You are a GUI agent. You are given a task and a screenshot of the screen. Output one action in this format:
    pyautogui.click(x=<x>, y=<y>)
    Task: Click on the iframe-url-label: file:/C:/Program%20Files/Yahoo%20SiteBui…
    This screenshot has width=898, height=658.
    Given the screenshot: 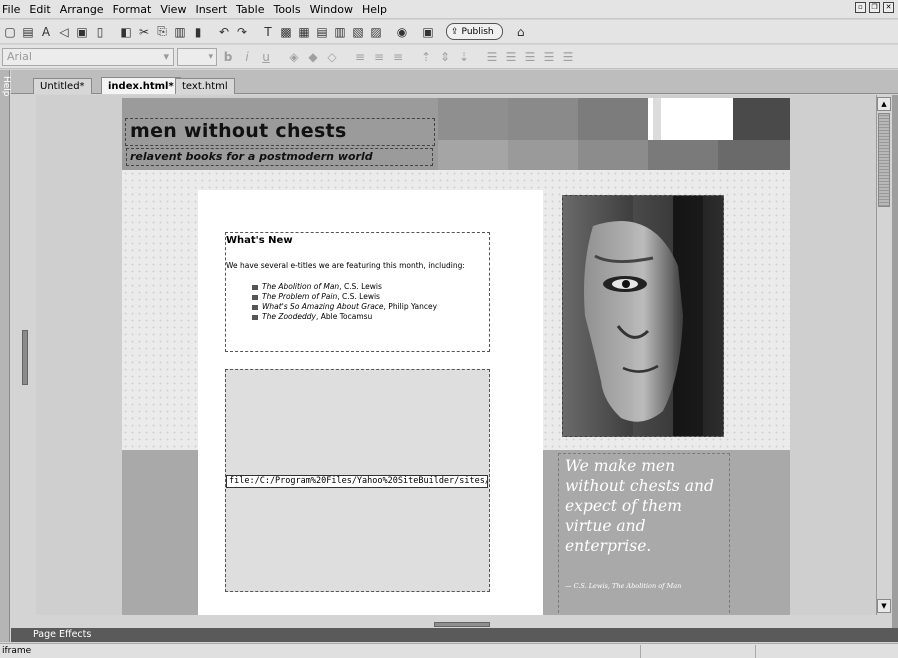 What is the action you would take?
    pyautogui.click(x=357, y=481)
    